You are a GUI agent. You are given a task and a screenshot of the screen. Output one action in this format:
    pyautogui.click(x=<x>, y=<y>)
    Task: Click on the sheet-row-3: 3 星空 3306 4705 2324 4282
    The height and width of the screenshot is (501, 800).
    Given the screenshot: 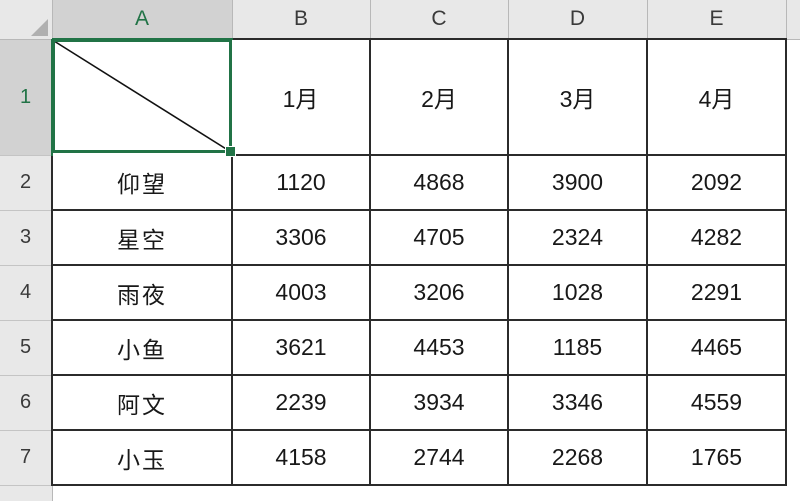 What is the action you would take?
    pyautogui.click(x=400, y=238)
    